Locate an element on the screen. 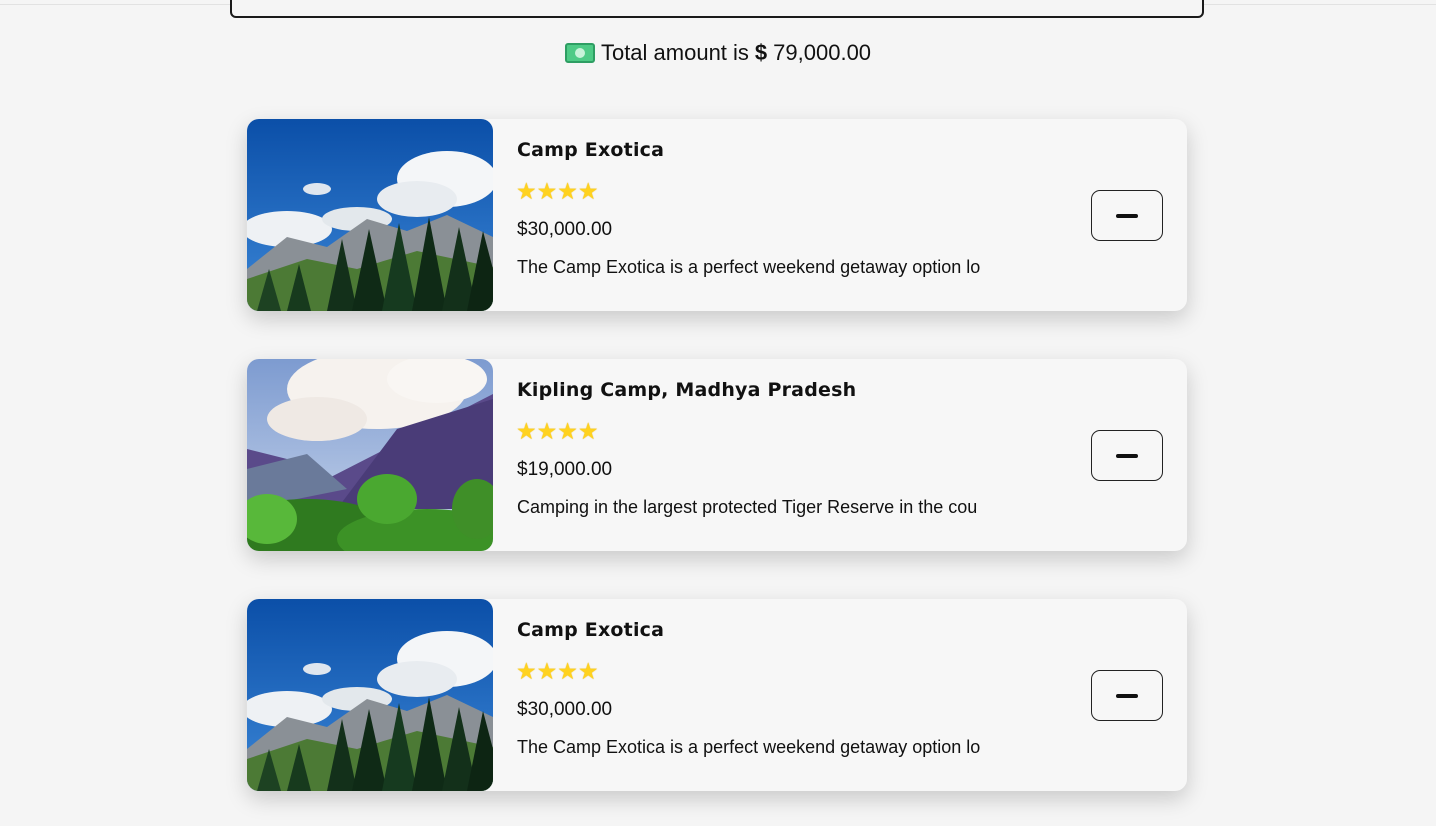 This screenshot has height=826, width=1436. mountain-cliffs-photo is located at coordinates (370, 455).